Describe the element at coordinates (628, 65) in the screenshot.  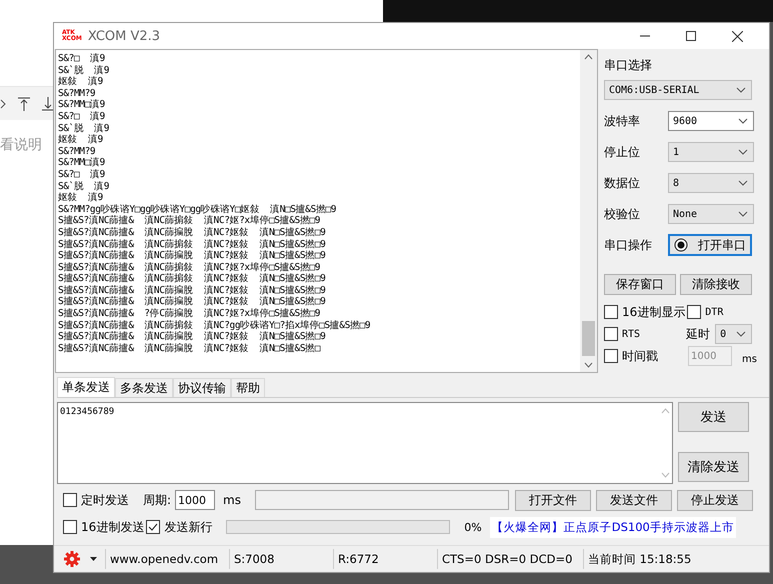
I see `port-label: 串口选择` at that location.